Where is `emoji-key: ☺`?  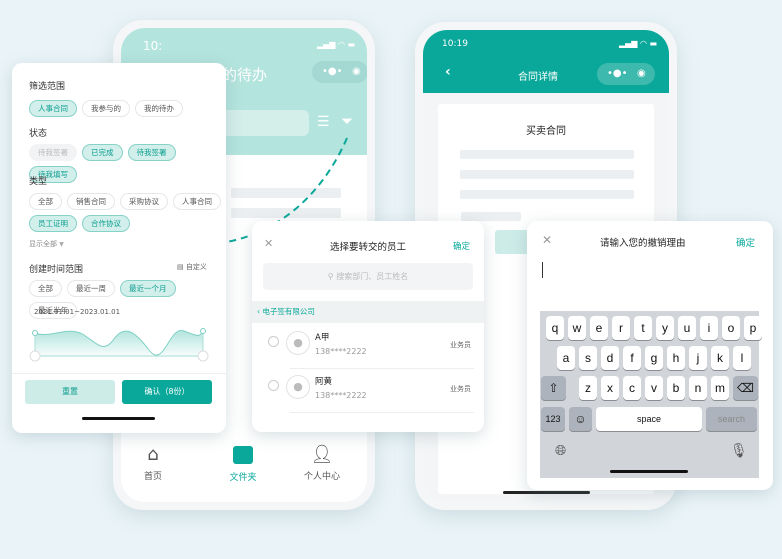 emoji-key: ☺ is located at coordinates (580, 419).